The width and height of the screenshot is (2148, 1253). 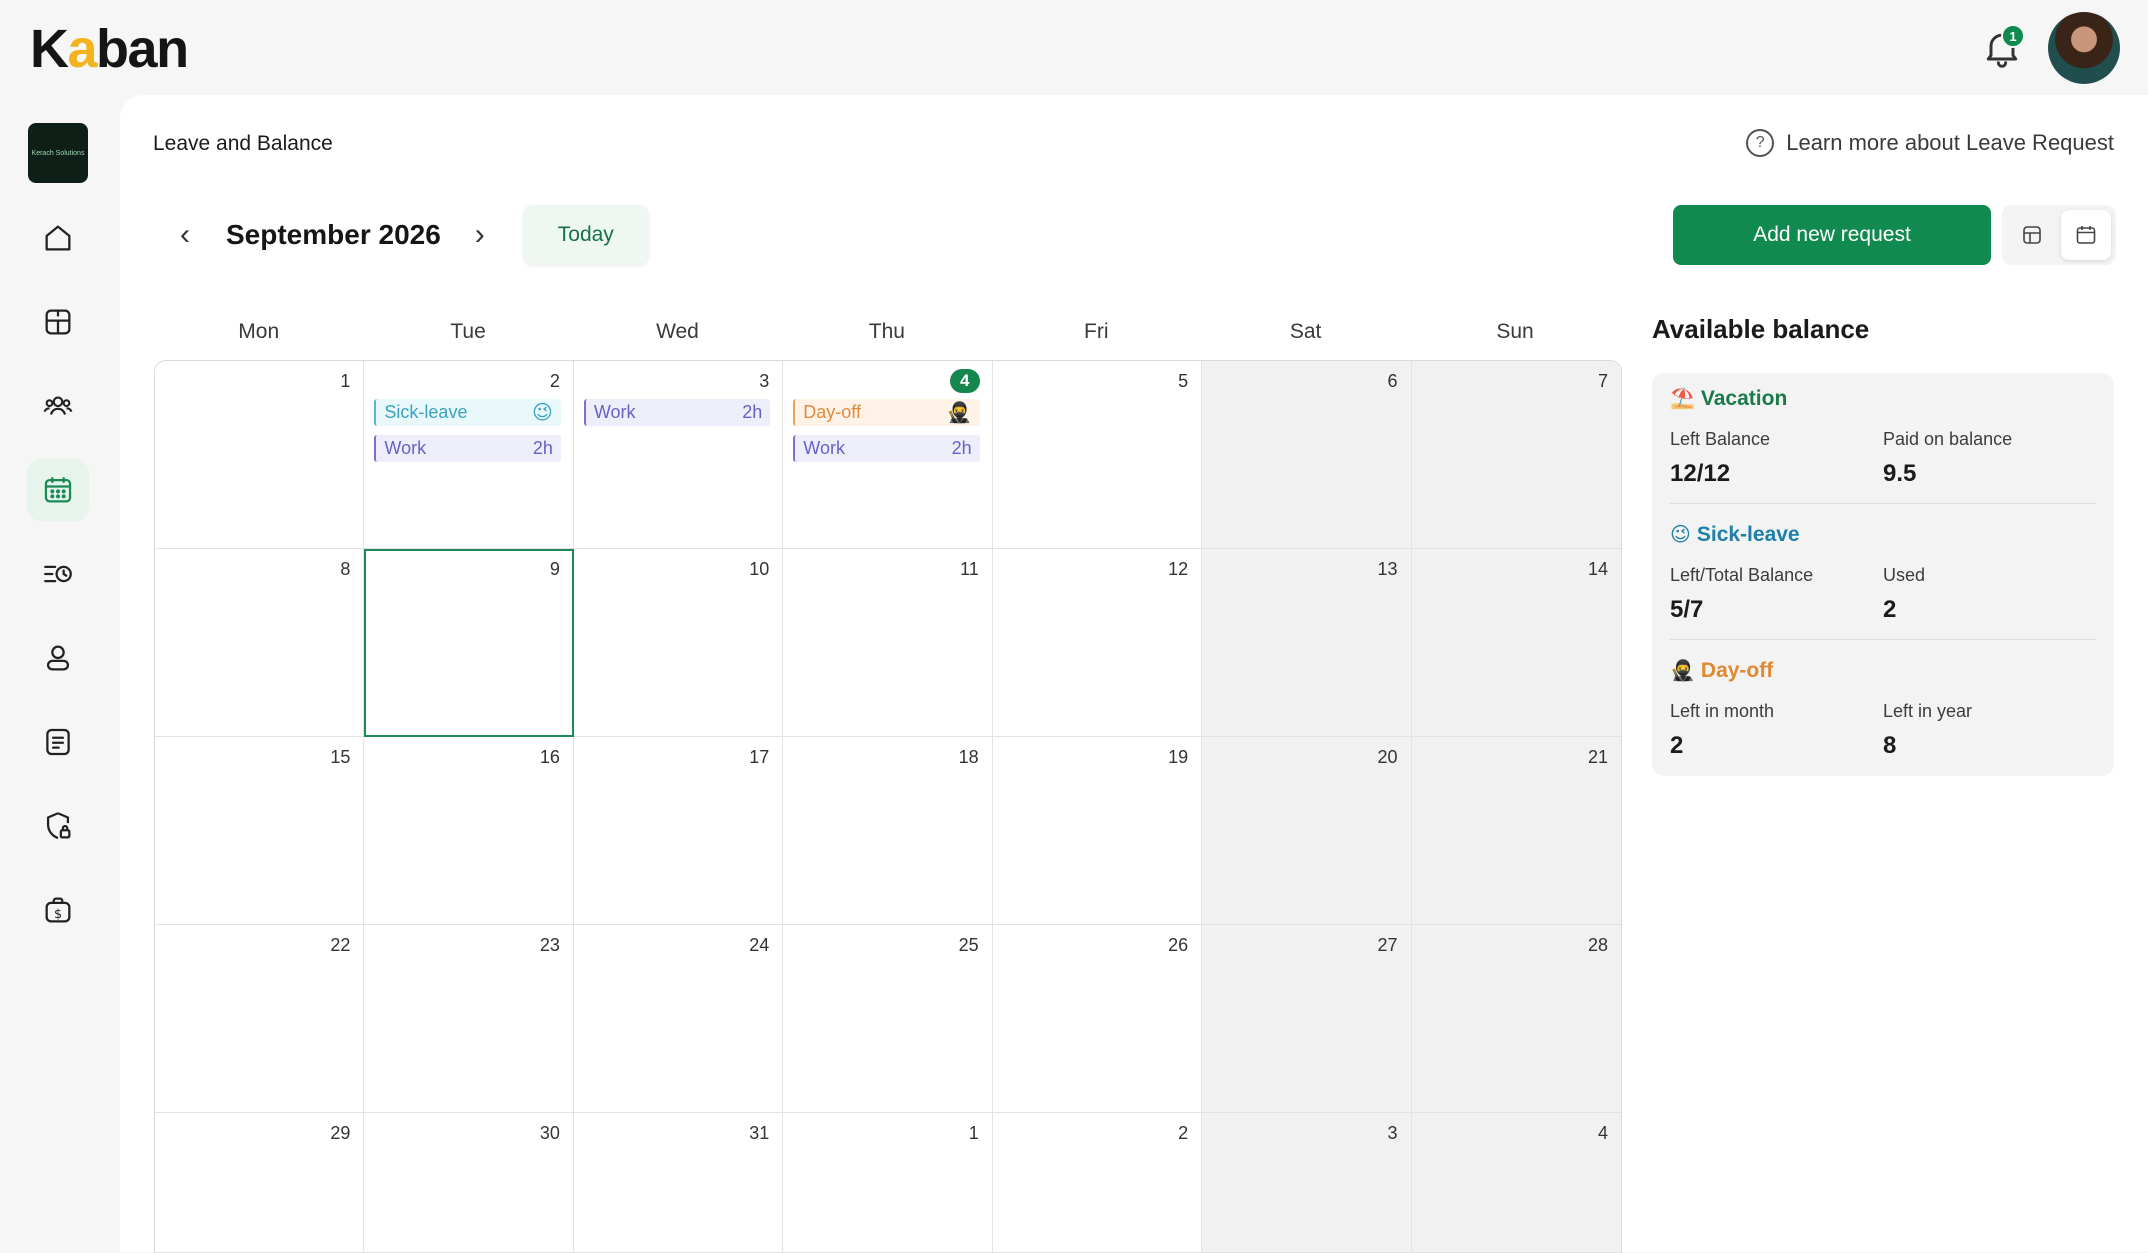 I want to click on user-avatar, so click(x=2084, y=48).